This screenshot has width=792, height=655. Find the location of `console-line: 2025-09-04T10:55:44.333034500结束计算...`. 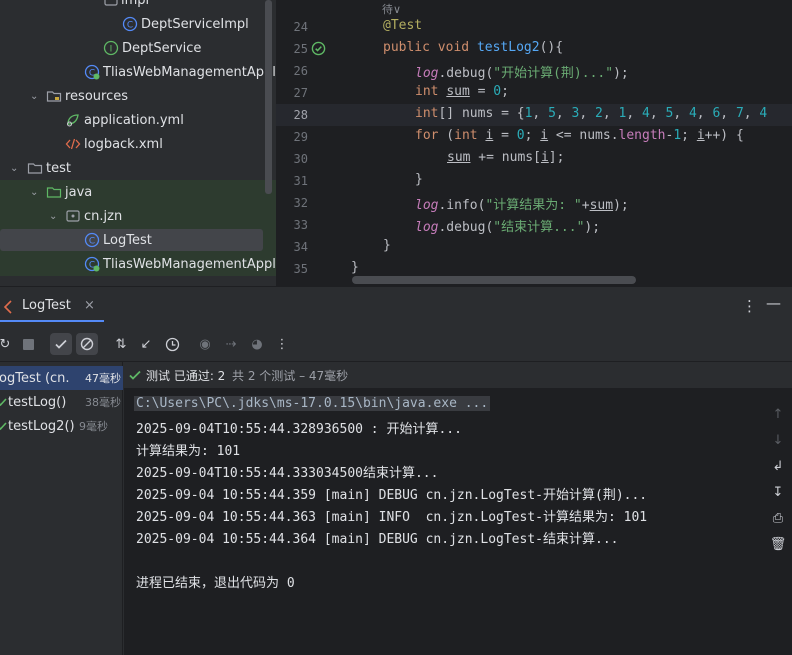

console-line: 2025-09-04T10:55:44.333034500结束计算... is located at coordinates (287, 473).